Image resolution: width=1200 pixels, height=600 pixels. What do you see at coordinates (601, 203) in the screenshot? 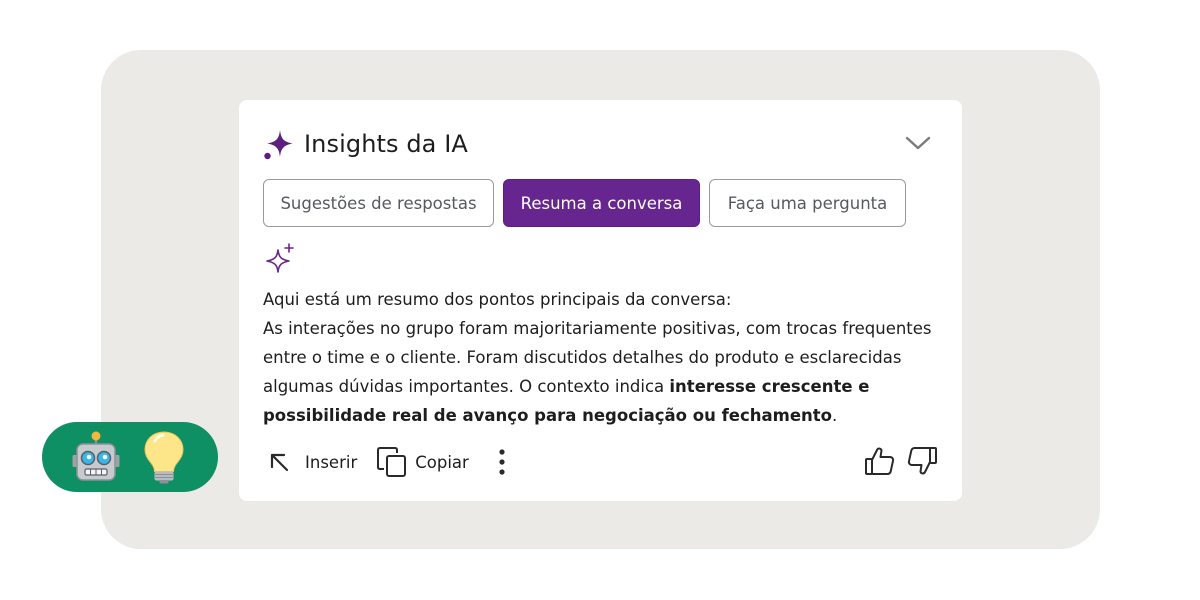
I see `tab-resuma-a-conversa: Resuma a conversa` at bounding box center [601, 203].